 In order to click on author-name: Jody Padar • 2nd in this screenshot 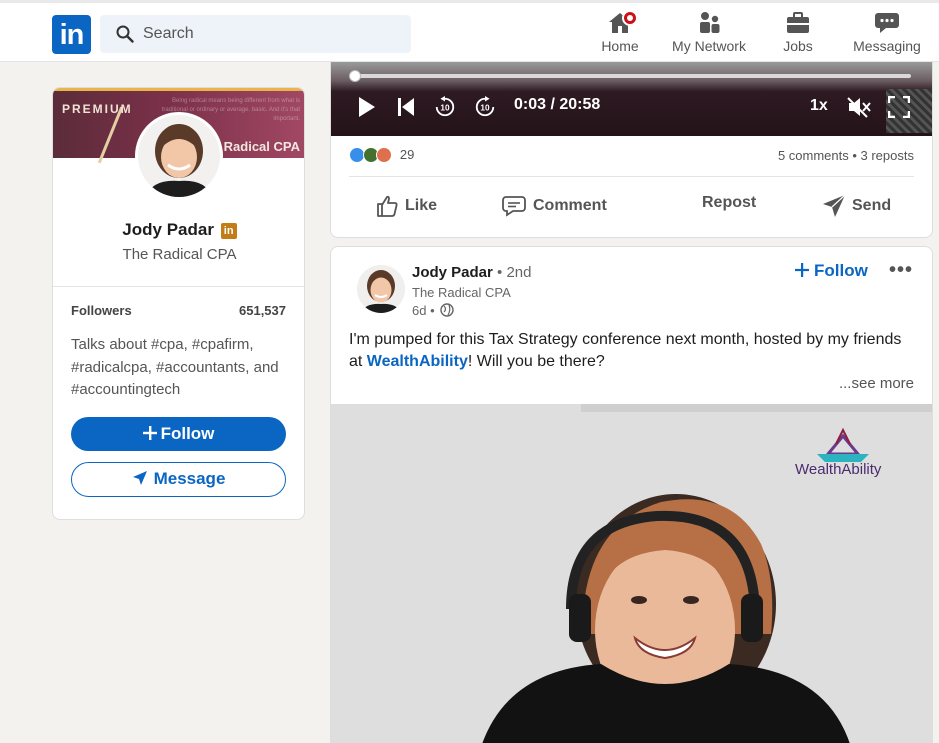, I will do `click(472, 272)`.